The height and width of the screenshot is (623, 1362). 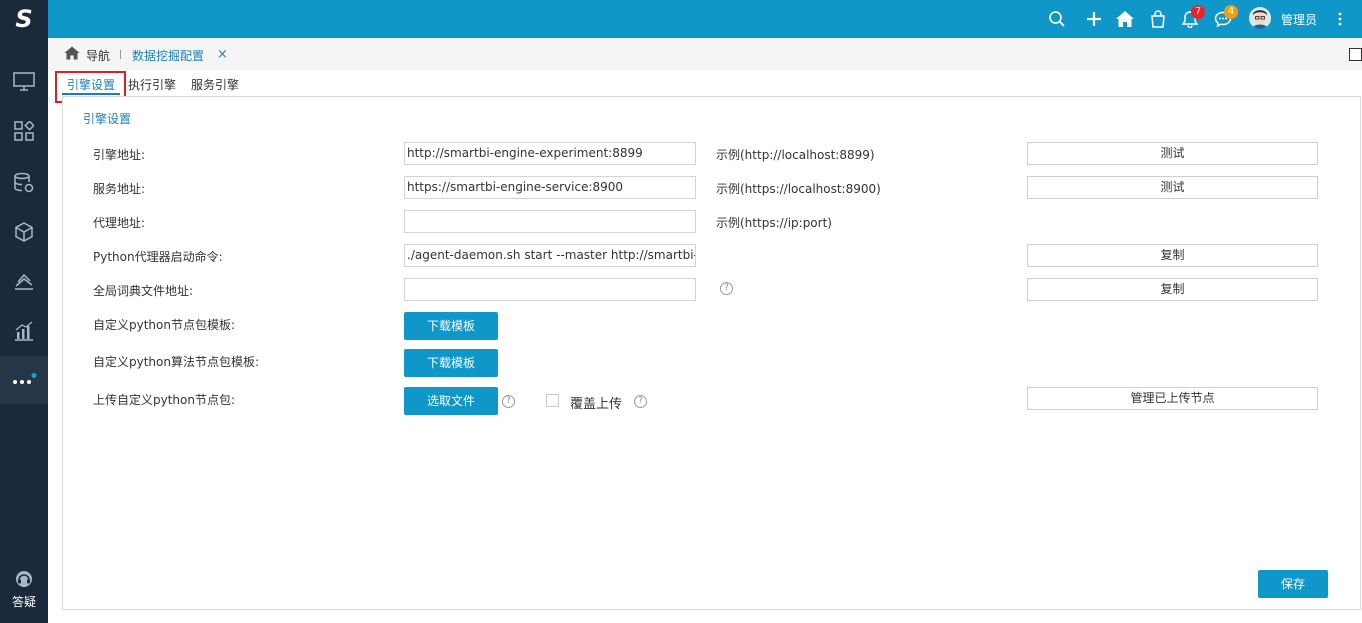 I want to click on choose-file-button: 选取文件, so click(x=451, y=401).